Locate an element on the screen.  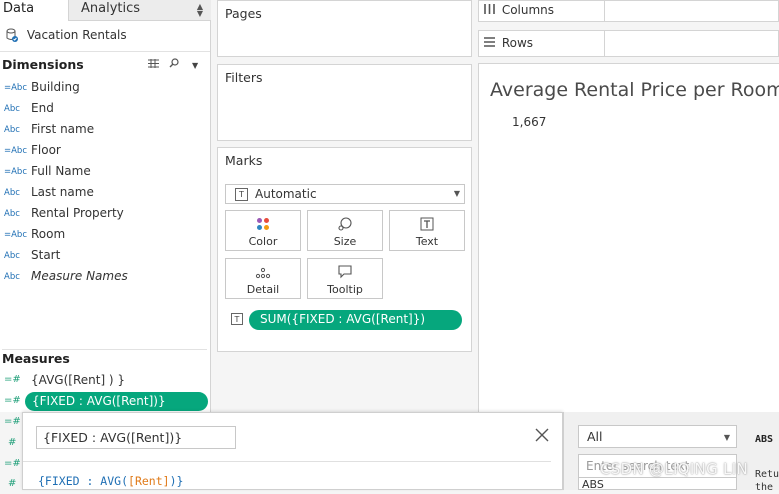
formula-keyword: {FIXED : AVG( is located at coordinates (83, 481).